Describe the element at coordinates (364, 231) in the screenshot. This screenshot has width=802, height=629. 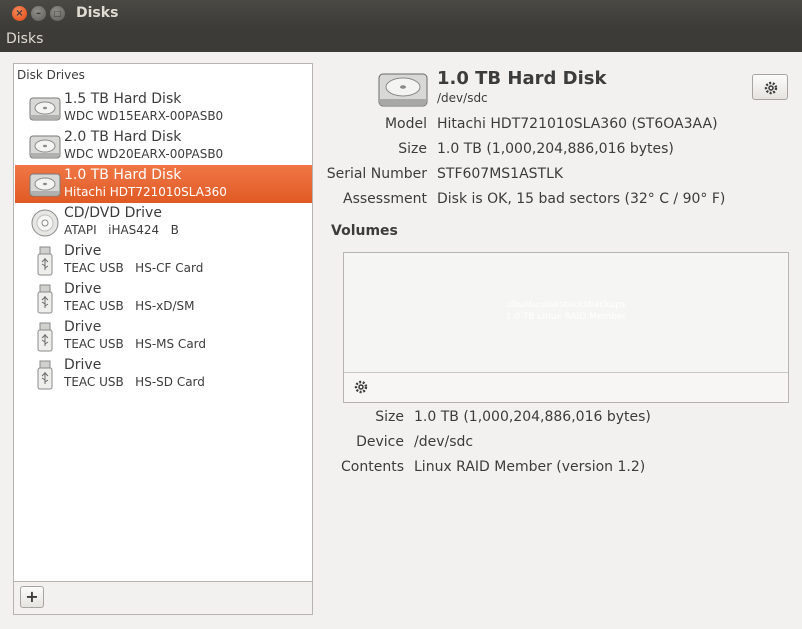
I see `volumes-heading: Volumes` at that location.